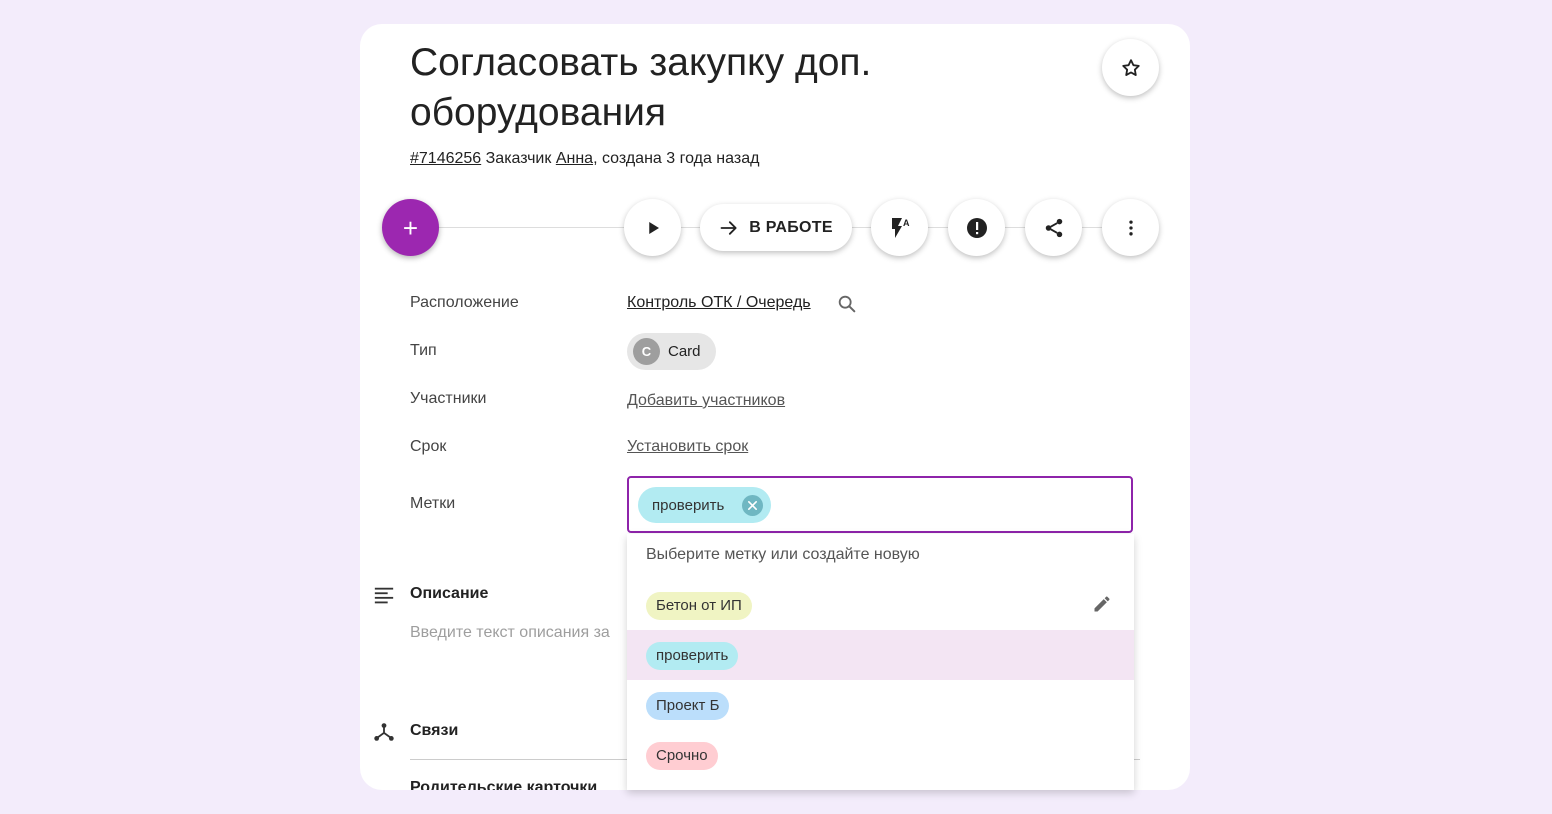  What do you see at coordinates (687, 447) in the screenshot?
I see `set-due-link: Установить срок` at bounding box center [687, 447].